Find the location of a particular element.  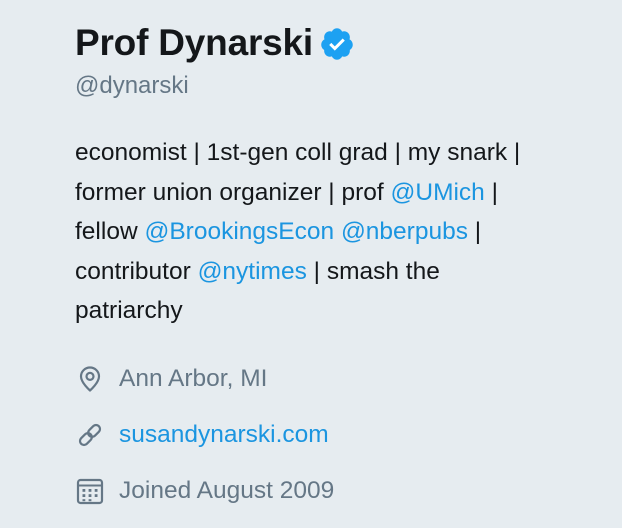

profile-name-row: Prof Dynarski is located at coordinates (215, 43).